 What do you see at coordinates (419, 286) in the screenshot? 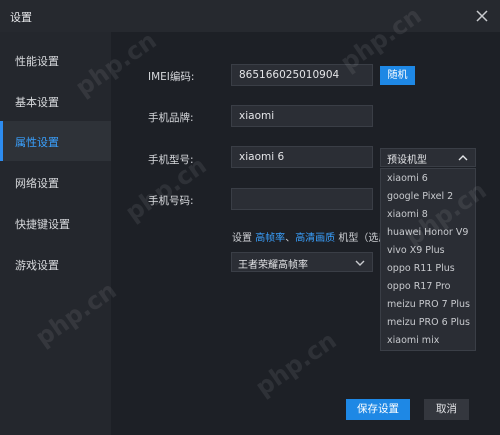
I see `dropdown-option: oppo R17 Pro` at bounding box center [419, 286].